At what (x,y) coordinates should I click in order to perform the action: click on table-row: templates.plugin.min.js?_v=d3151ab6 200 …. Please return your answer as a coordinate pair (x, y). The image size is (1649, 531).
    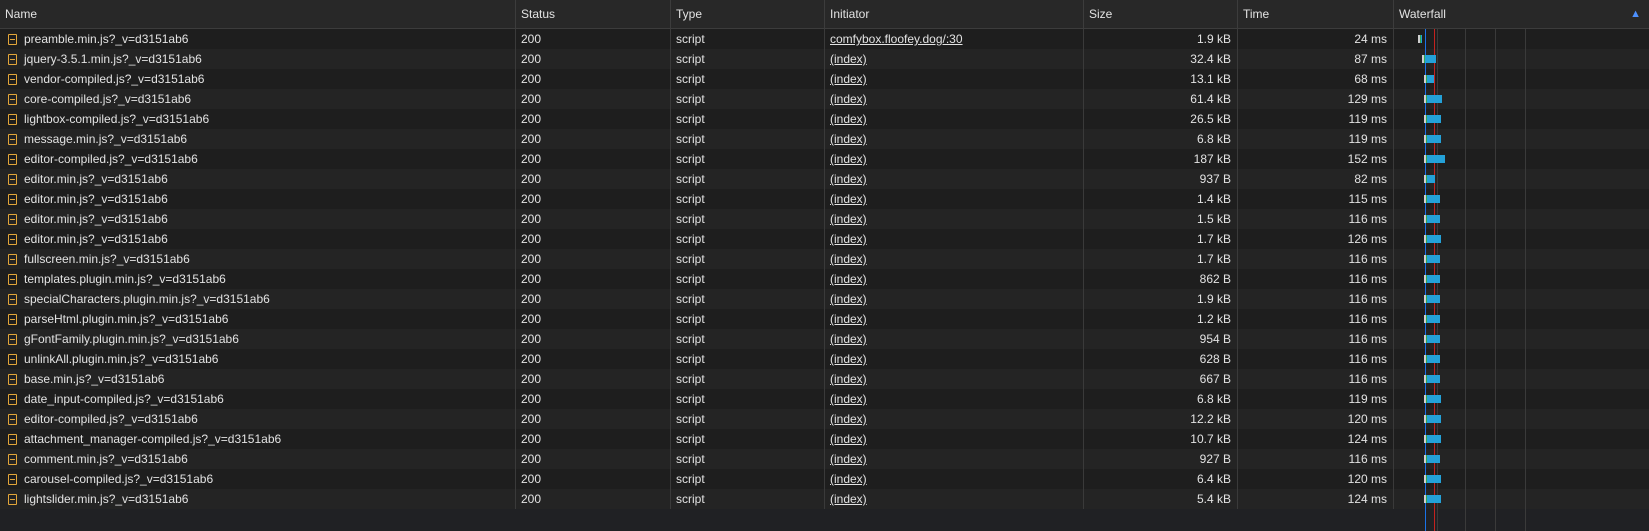
    Looking at the image, I should click on (824, 279).